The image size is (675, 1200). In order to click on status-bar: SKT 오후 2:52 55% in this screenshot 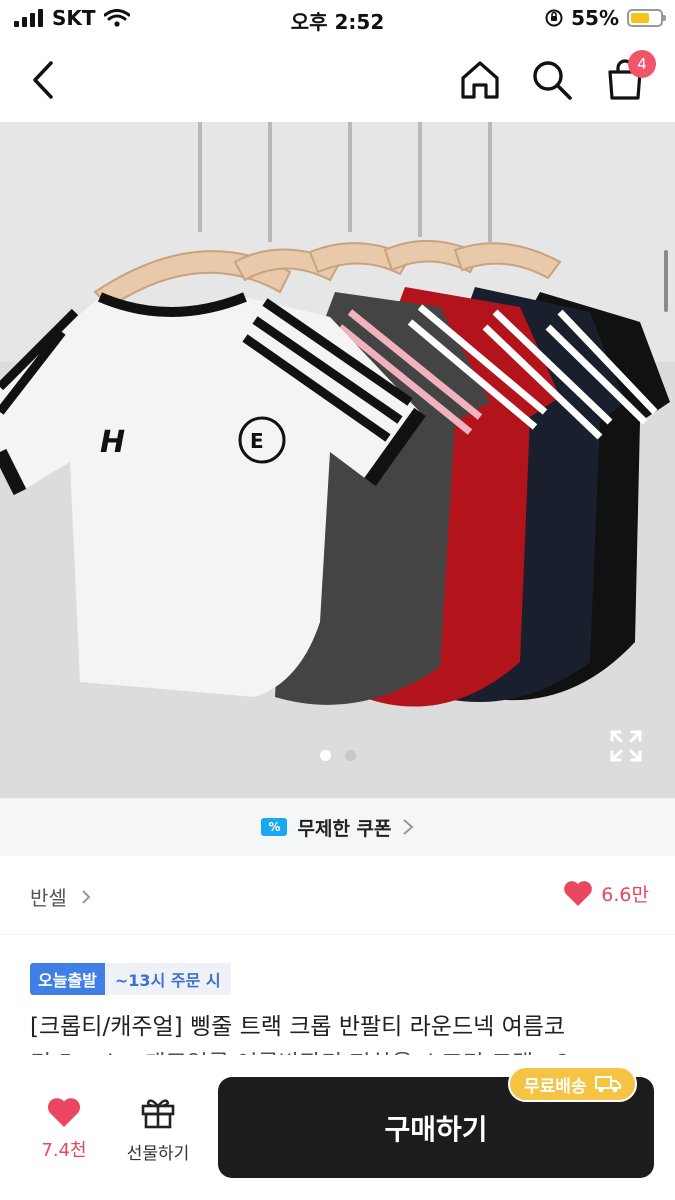, I will do `click(337, 20)`.